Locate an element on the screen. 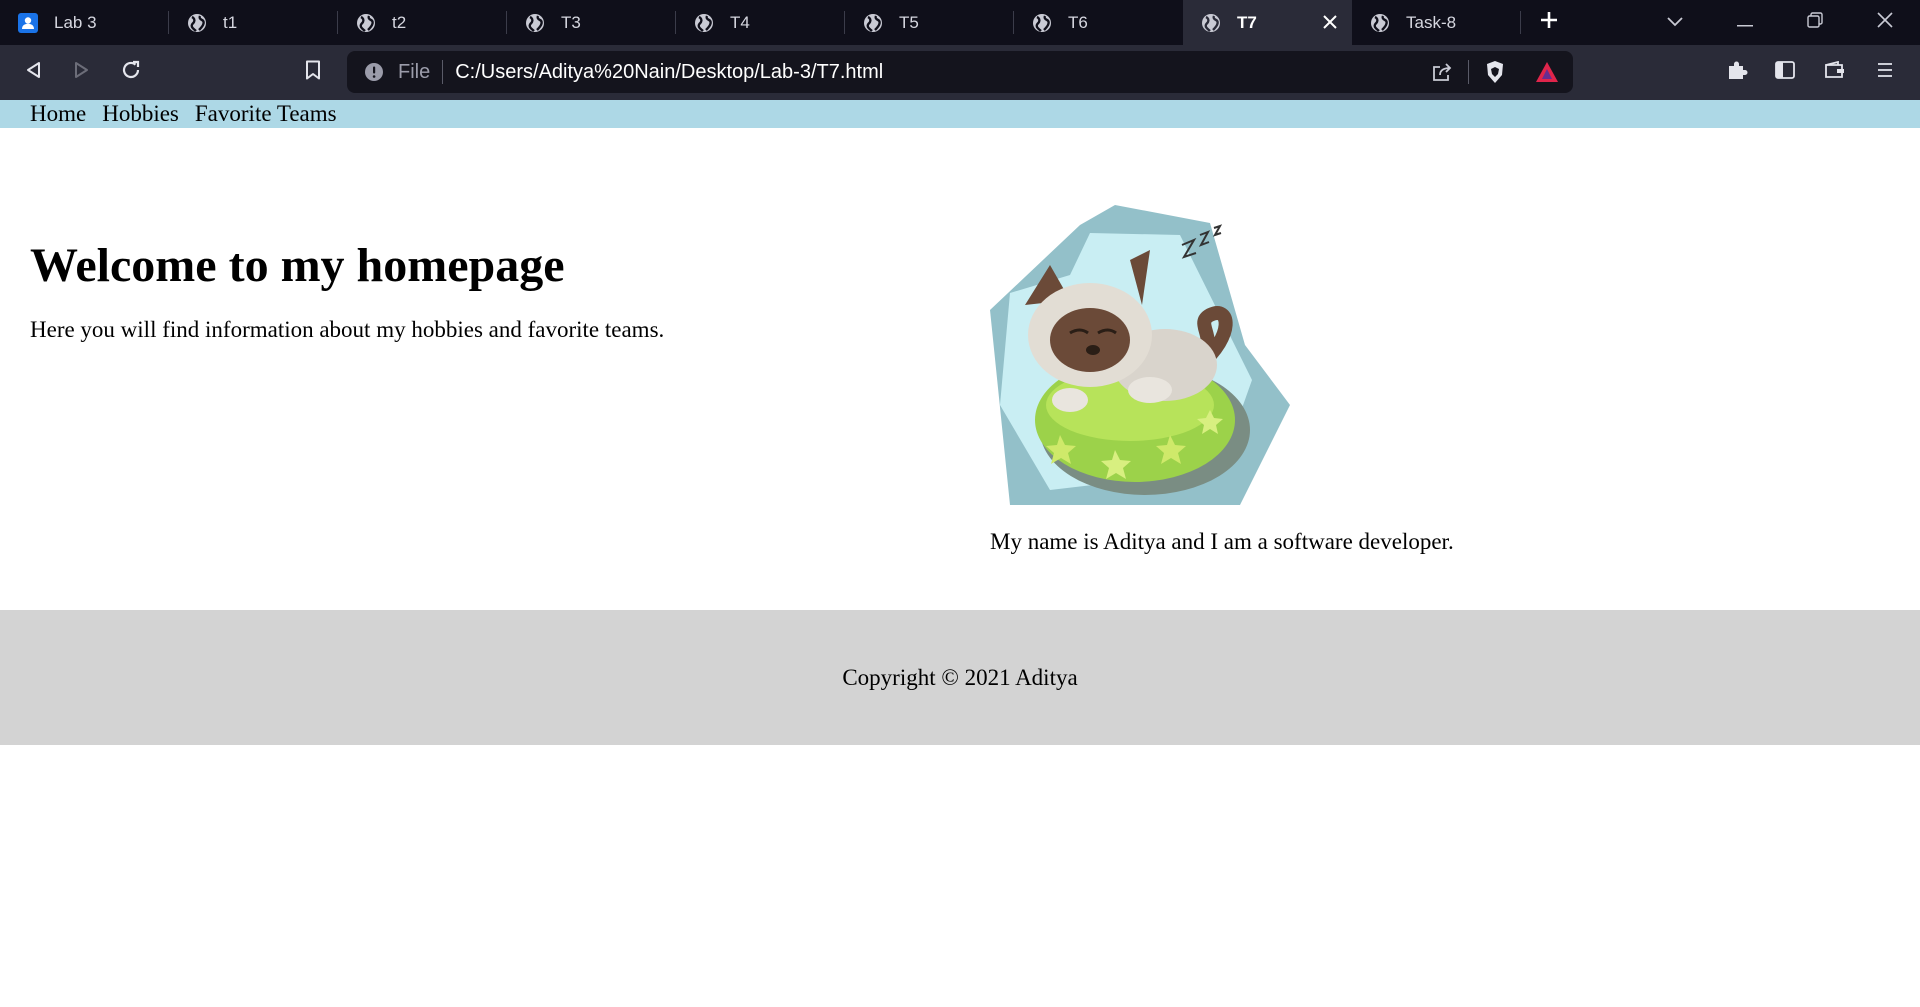 This screenshot has width=1920, height=1007. tab-search-button is located at coordinates (1675, 22).